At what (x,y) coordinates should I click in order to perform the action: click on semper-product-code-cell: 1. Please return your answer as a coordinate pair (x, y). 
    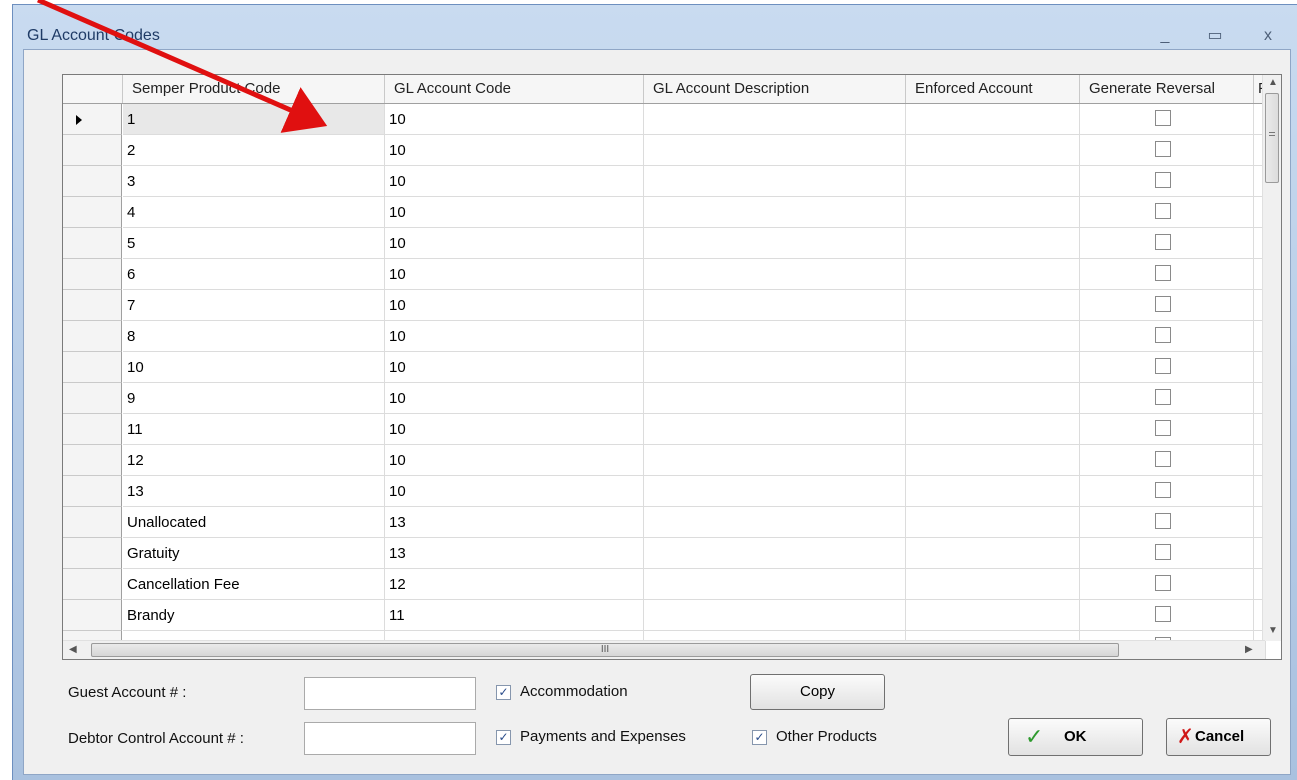
    Looking at the image, I should click on (254, 119).